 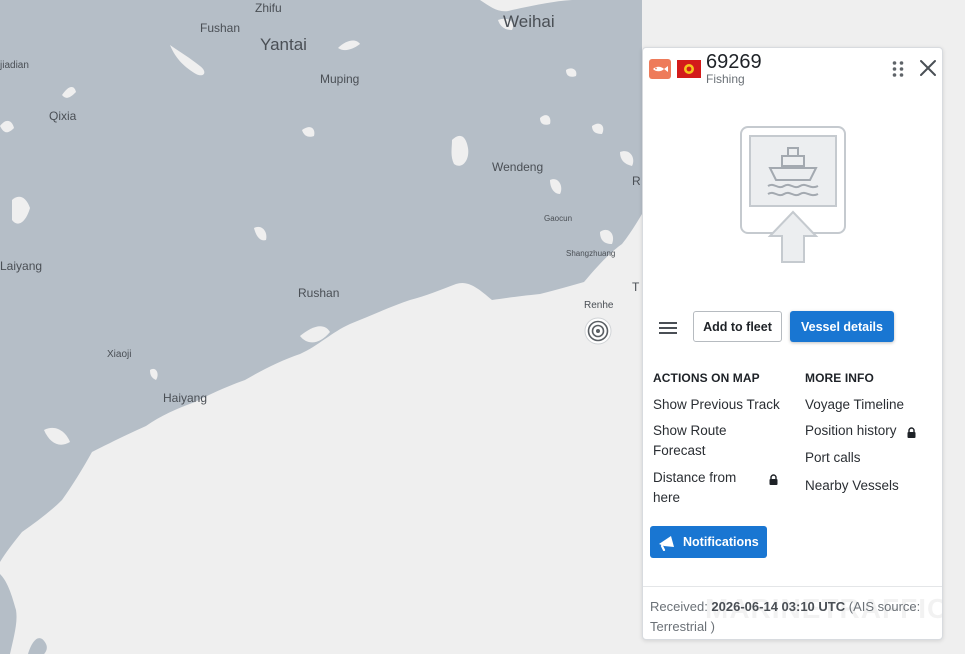 I want to click on map-label-haiyang: Haiyang, so click(x=185, y=398).